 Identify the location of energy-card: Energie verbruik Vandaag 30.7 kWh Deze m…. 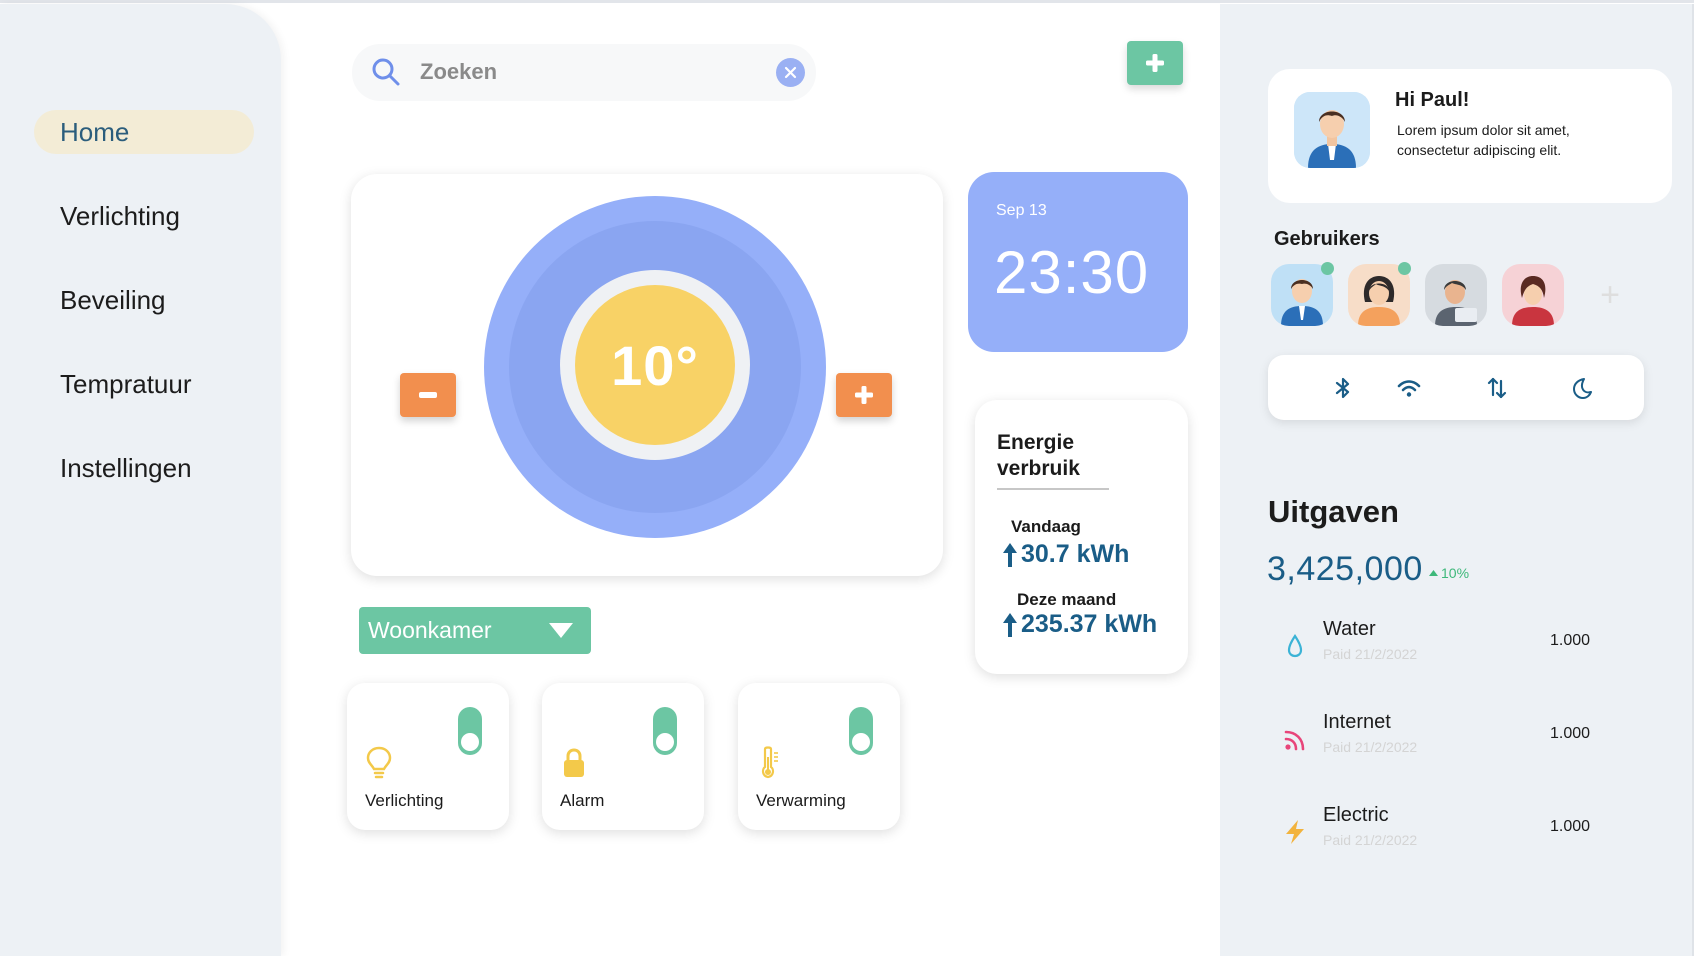
(1081, 537).